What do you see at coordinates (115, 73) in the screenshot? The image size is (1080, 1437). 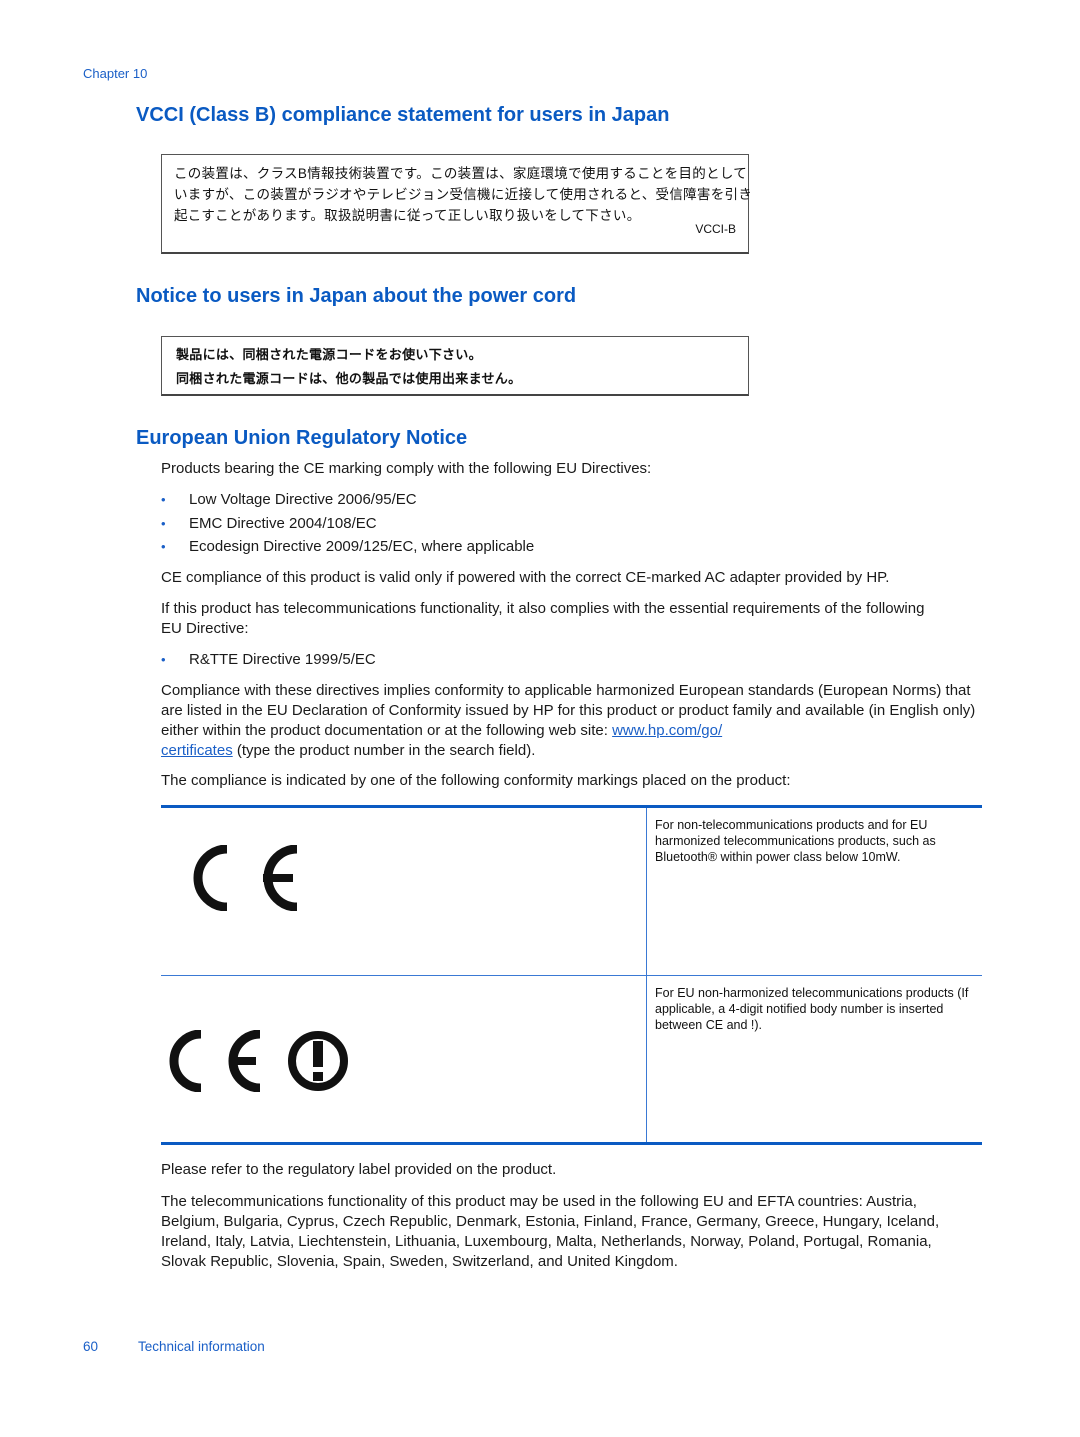 I see `chapter-label: Chapter 10` at bounding box center [115, 73].